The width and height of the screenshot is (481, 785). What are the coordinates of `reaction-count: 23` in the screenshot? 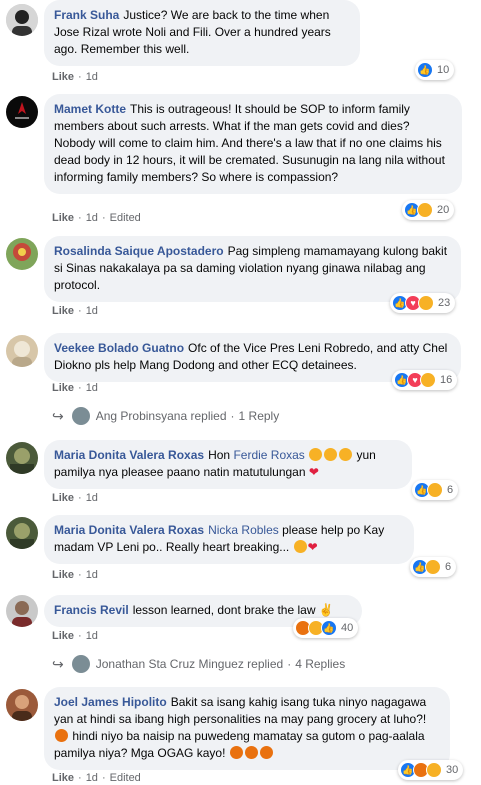 It's located at (444, 303).